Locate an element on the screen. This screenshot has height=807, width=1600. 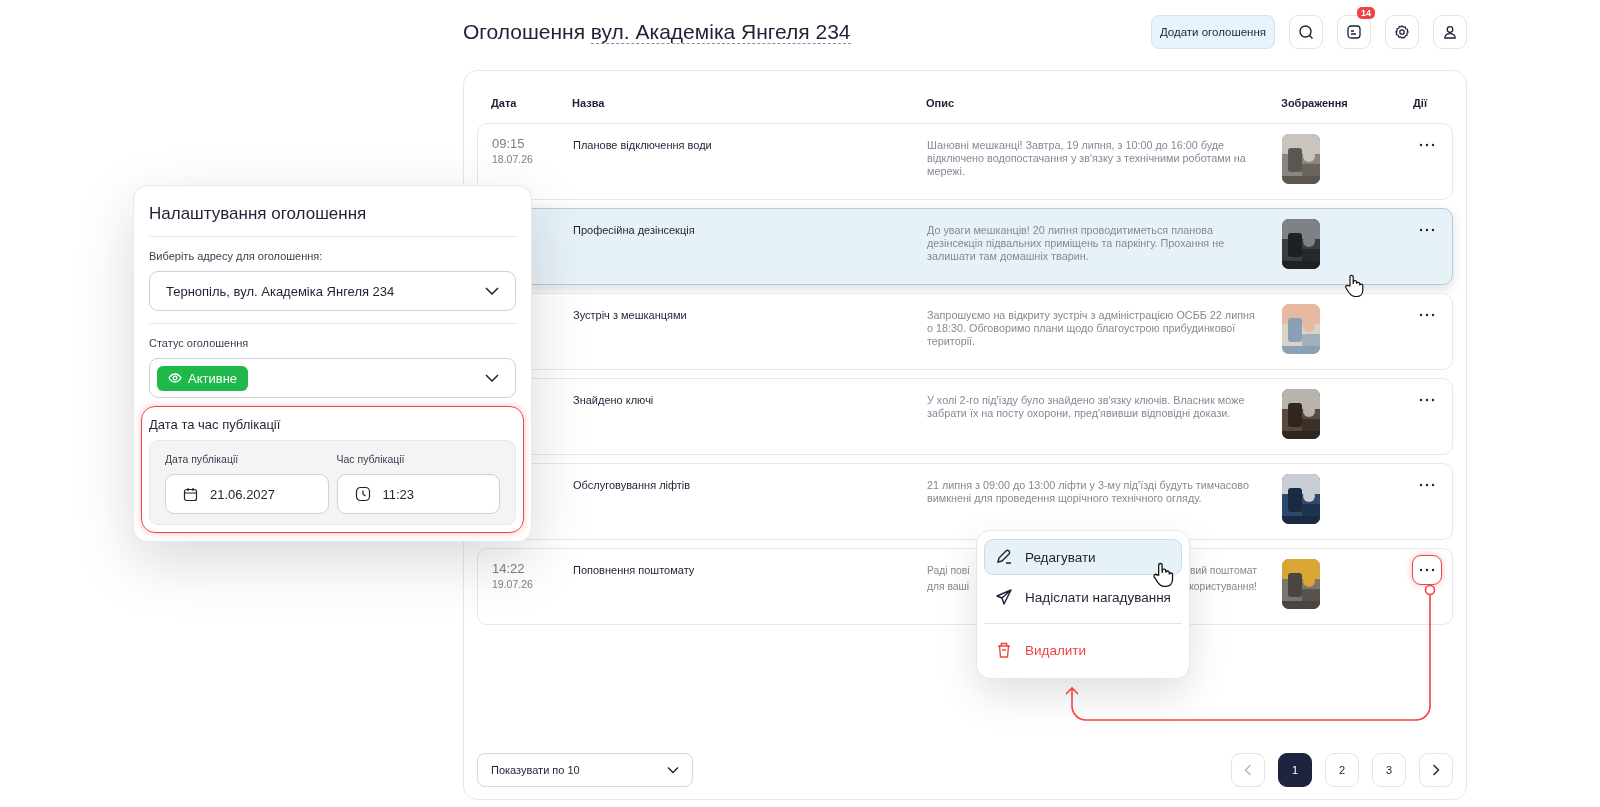
notifications-button is located at coordinates (1354, 32).